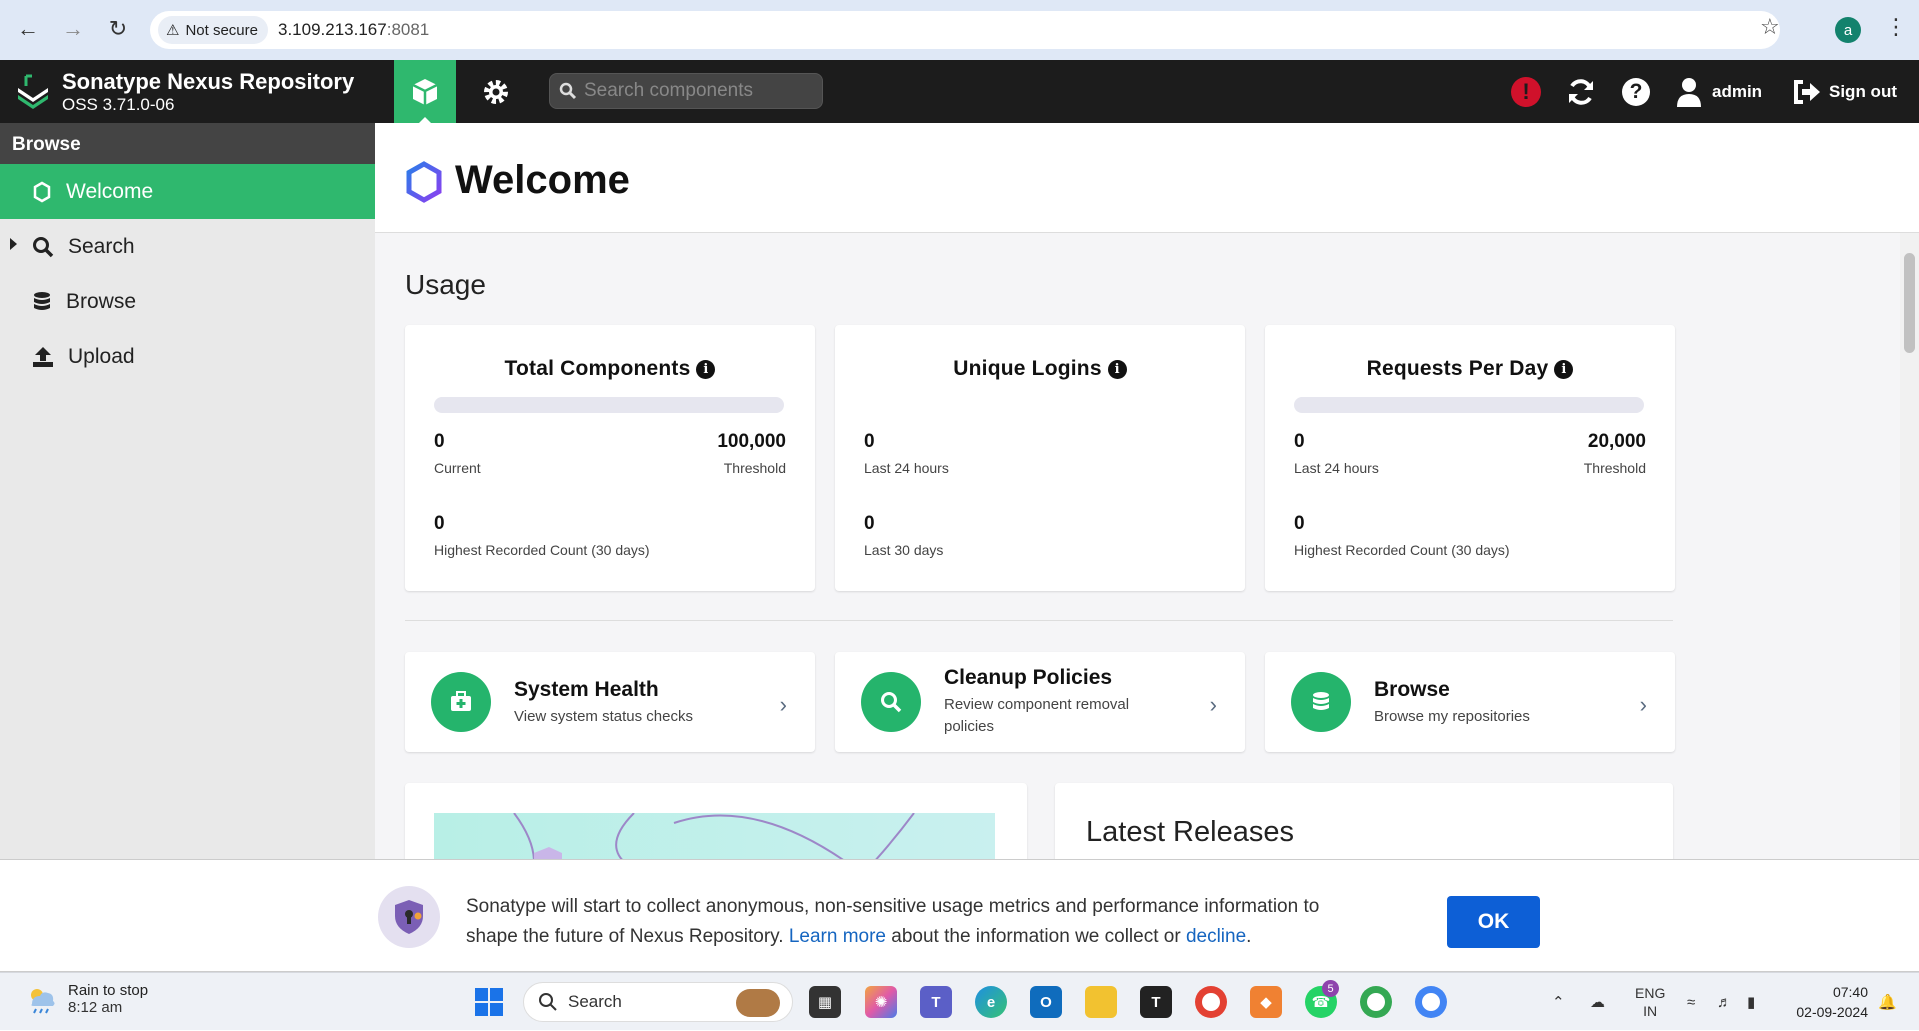 The width and height of the screenshot is (1919, 1031). I want to click on welcome-hexagon-icon, so click(424, 182).